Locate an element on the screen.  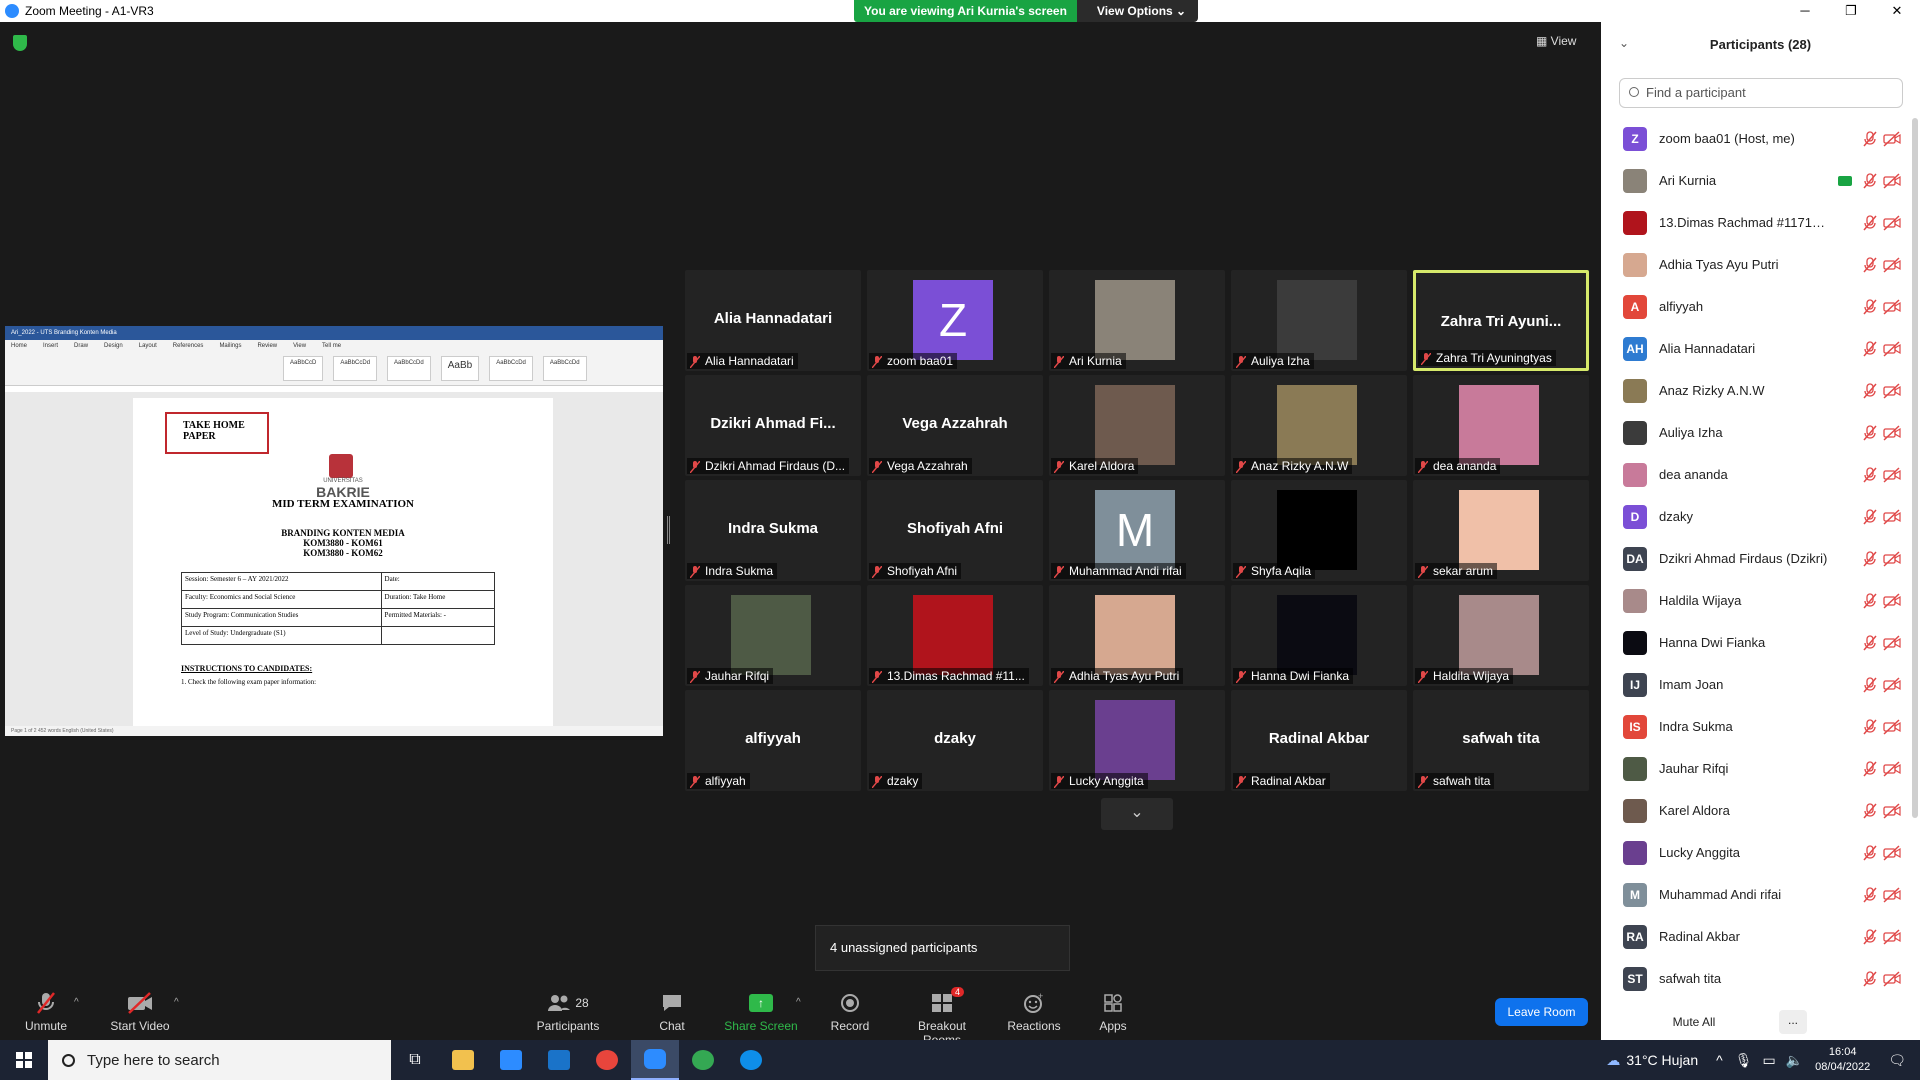
maximize-button: ❐ is located at coordinates (1851, 11).